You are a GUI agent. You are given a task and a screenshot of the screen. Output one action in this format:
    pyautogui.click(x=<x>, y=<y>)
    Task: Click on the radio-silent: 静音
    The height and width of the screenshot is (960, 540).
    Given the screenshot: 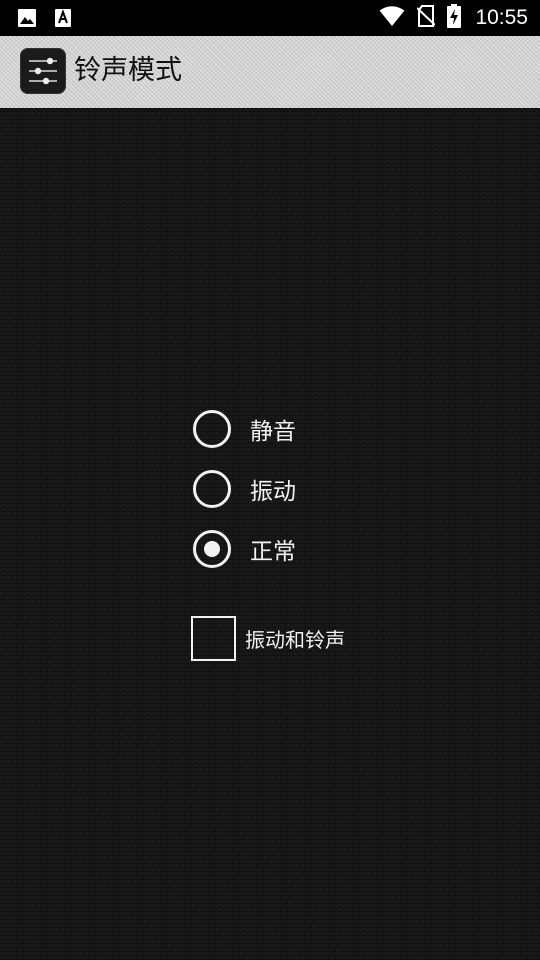 What is the action you would take?
    pyautogui.click(x=243, y=429)
    